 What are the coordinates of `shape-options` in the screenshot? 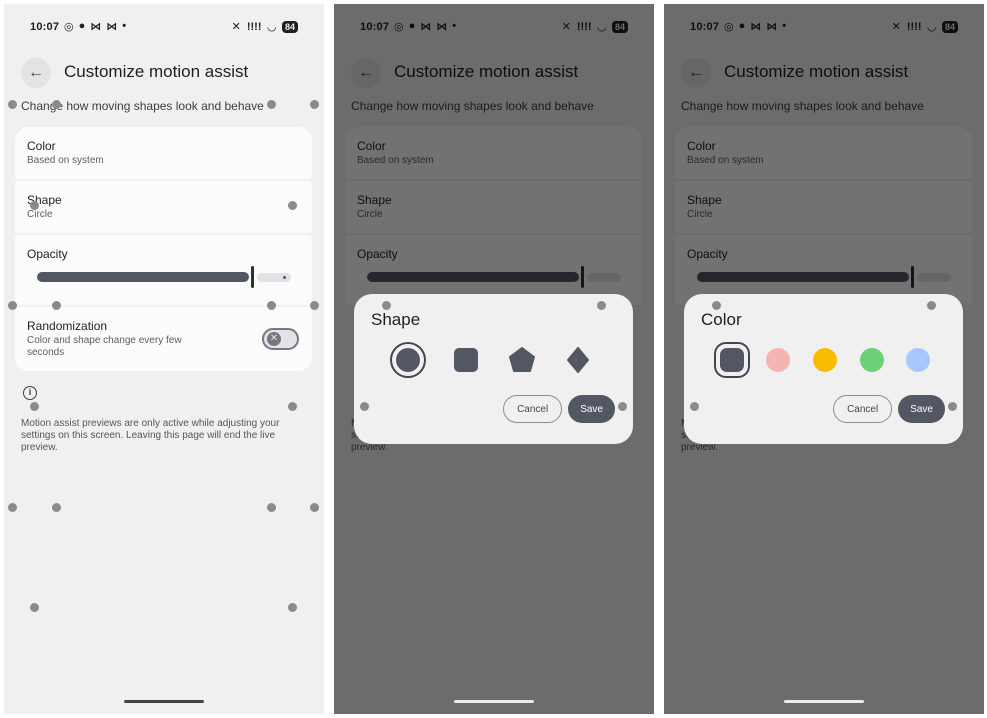 It's located at (495, 360).